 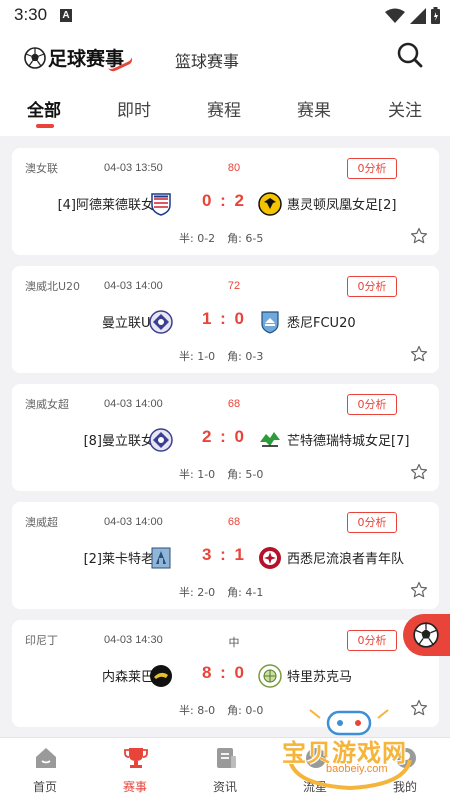 What do you see at coordinates (348, 441) in the screenshot?
I see `away-team: 芒特德瑞特城女足[7]` at bounding box center [348, 441].